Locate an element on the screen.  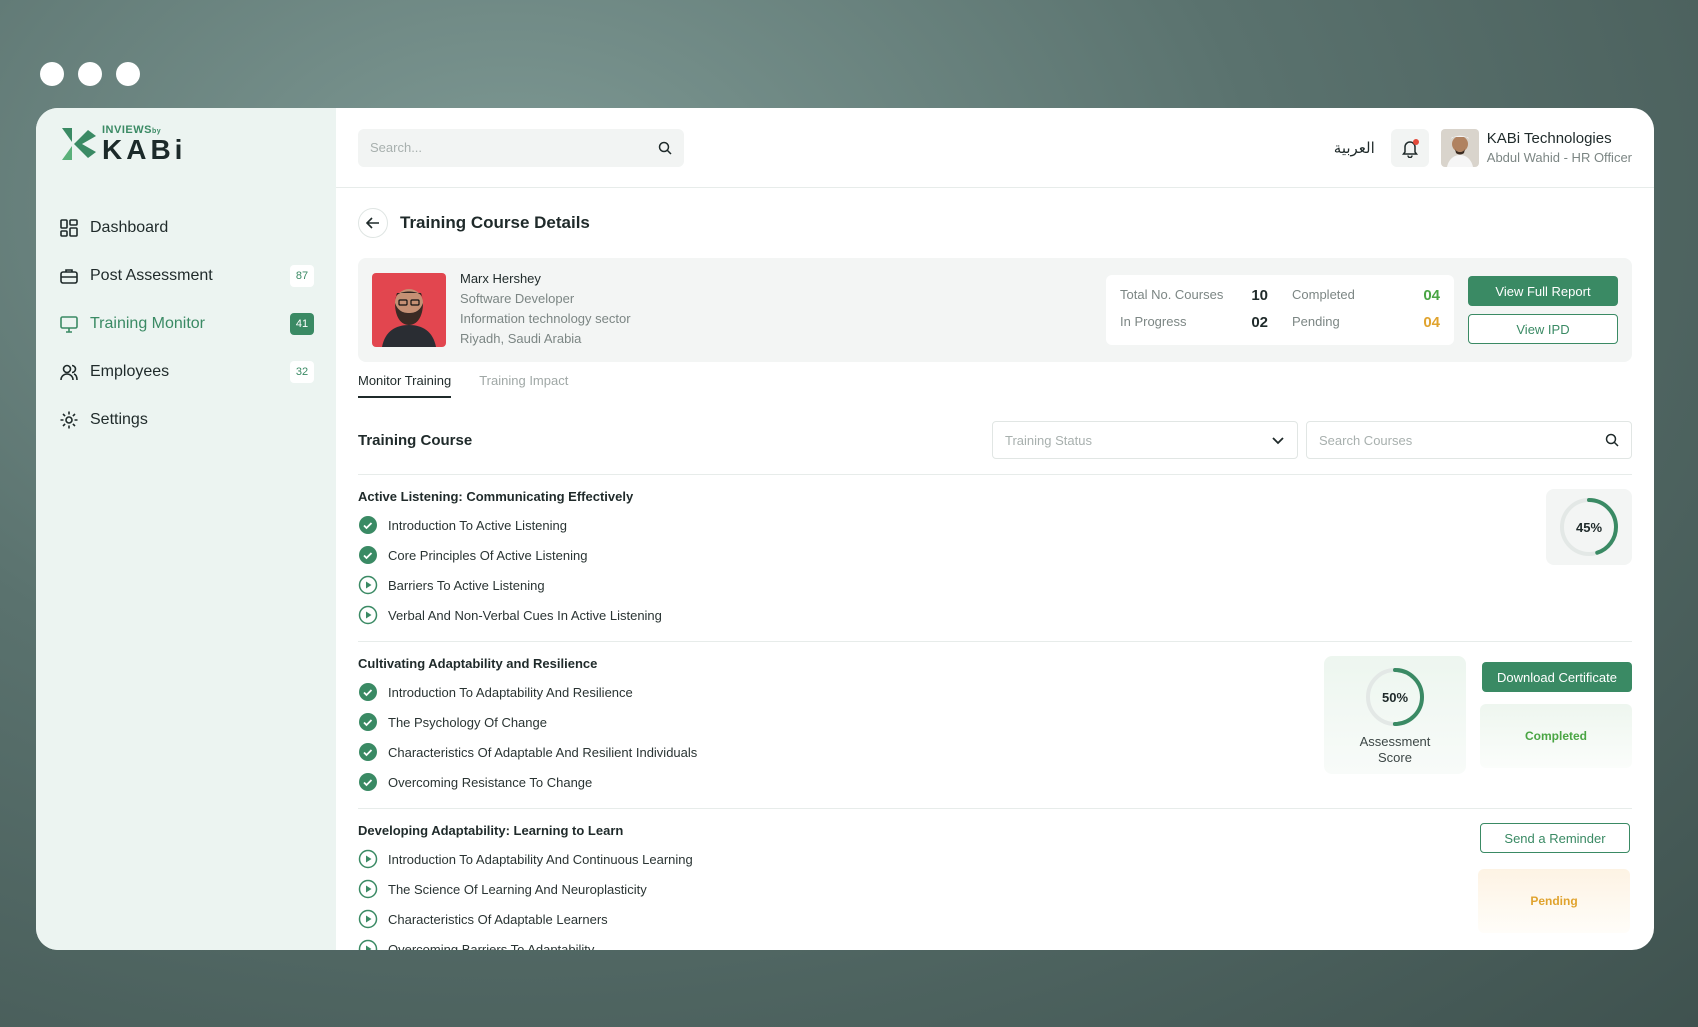
monitor-icon is located at coordinates (69, 324).